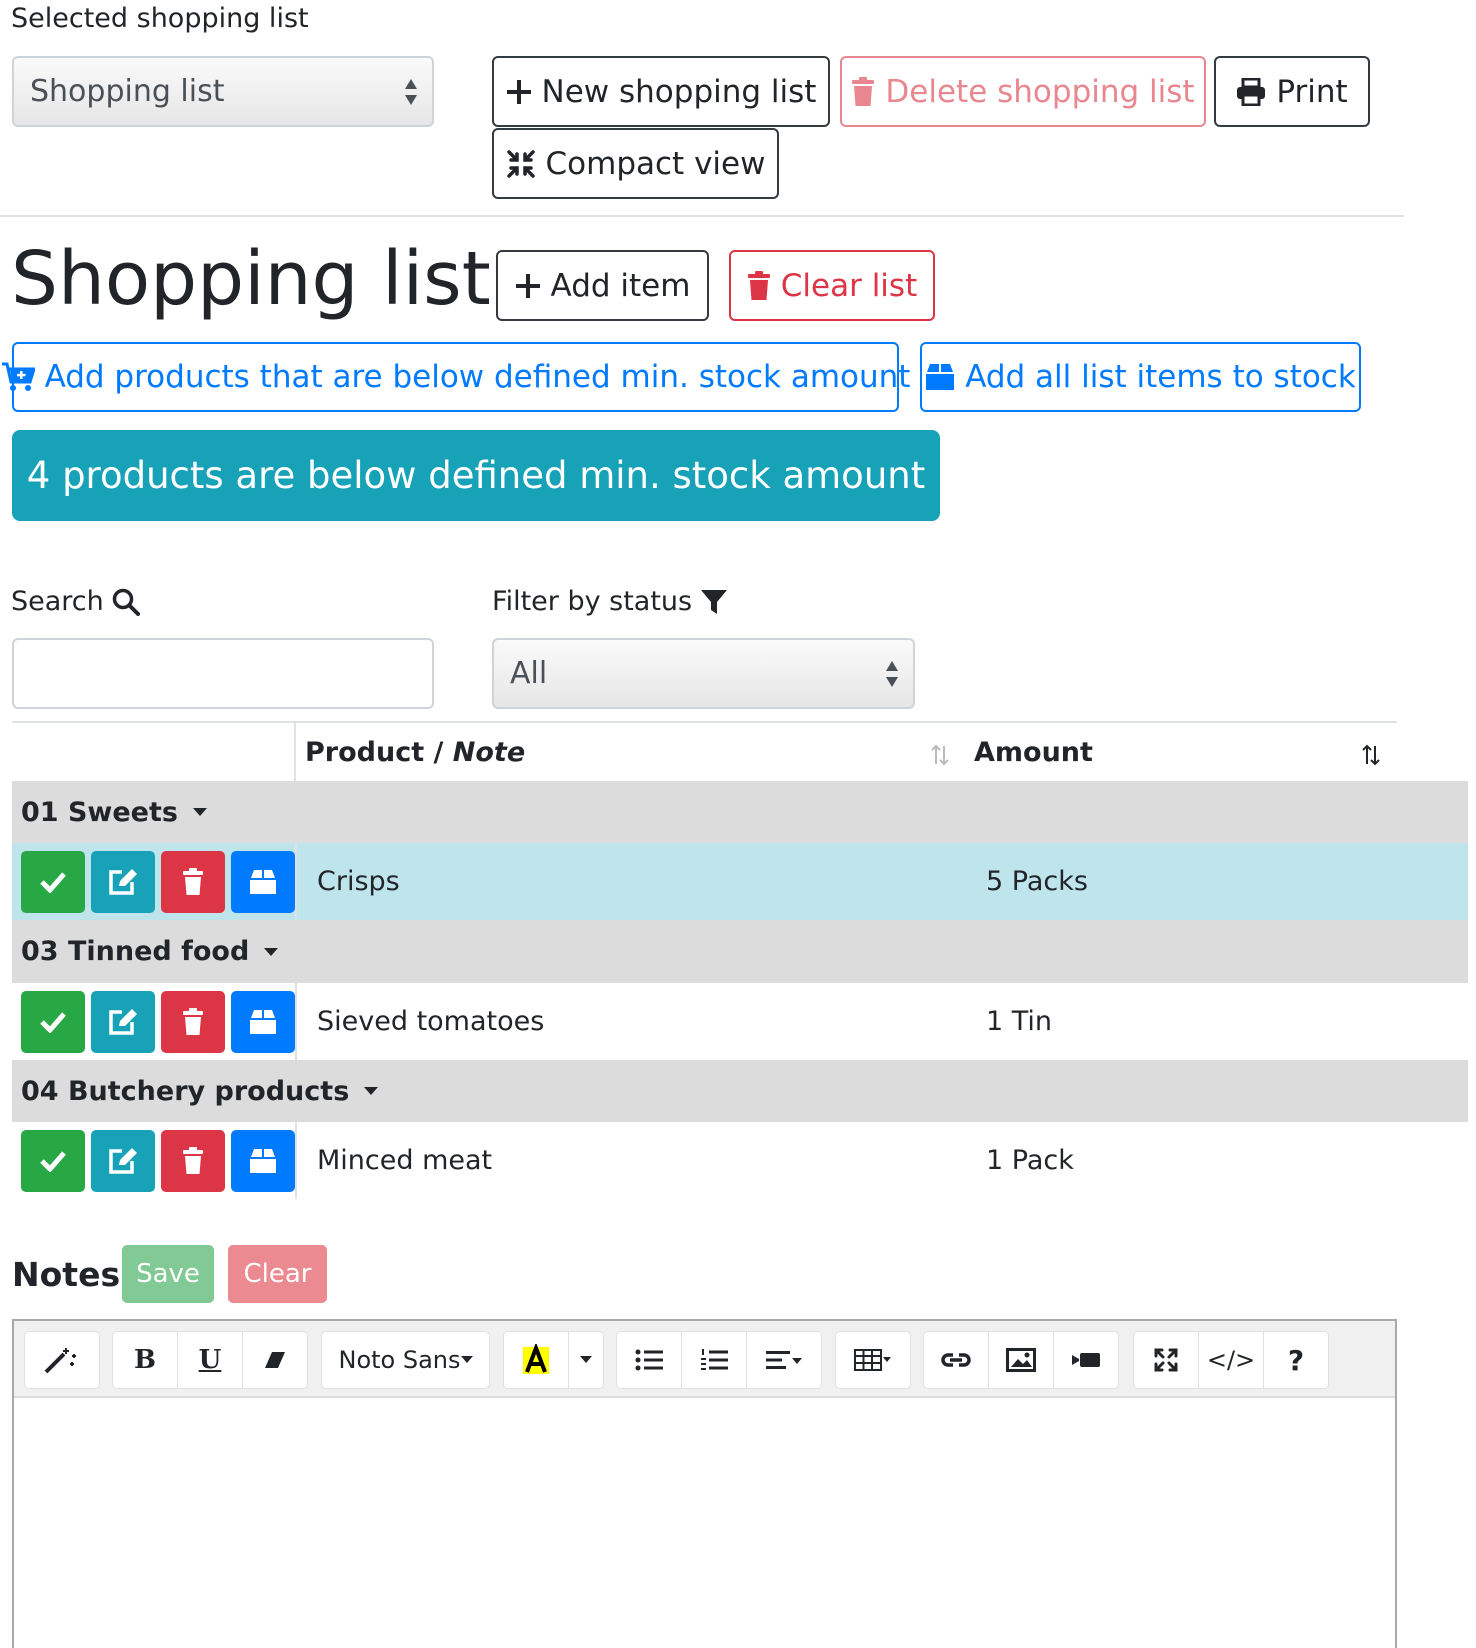  What do you see at coordinates (251, 279) in the screenshot?
I see `page-title: Shopping list` at bounding box center [251, 279].